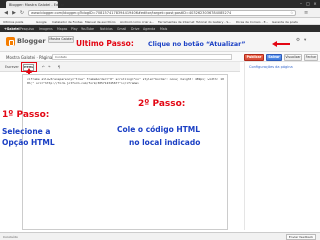  What do you see at coordinates (285, 22) in the screenshot?
I see `bookmark-item: Gerente de posts` at bounding box center [285, 22].